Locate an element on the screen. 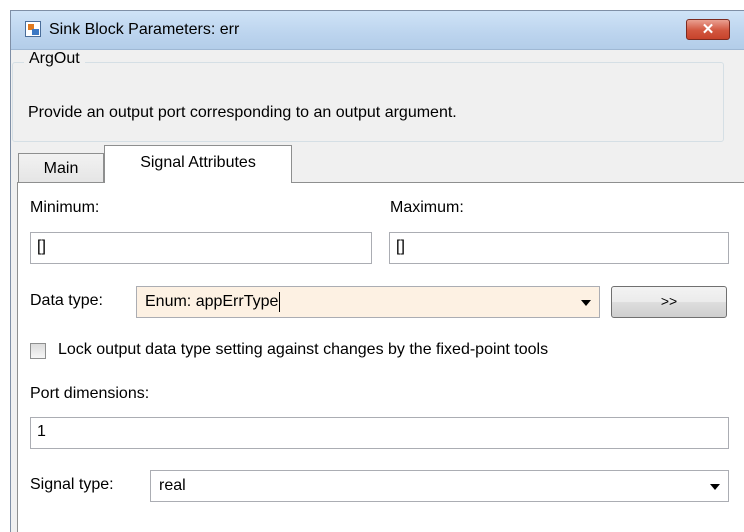 This screenshot has height=532, width=744. data-type-label: Data type: is located at coordinates (66, 300).